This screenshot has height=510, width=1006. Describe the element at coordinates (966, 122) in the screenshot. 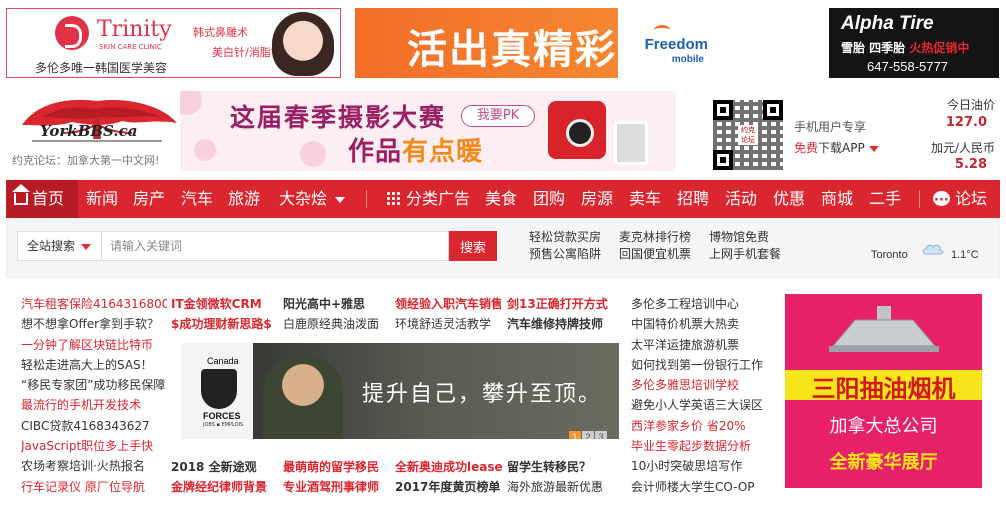

I see `oil-price-value: 127.0` at that location.